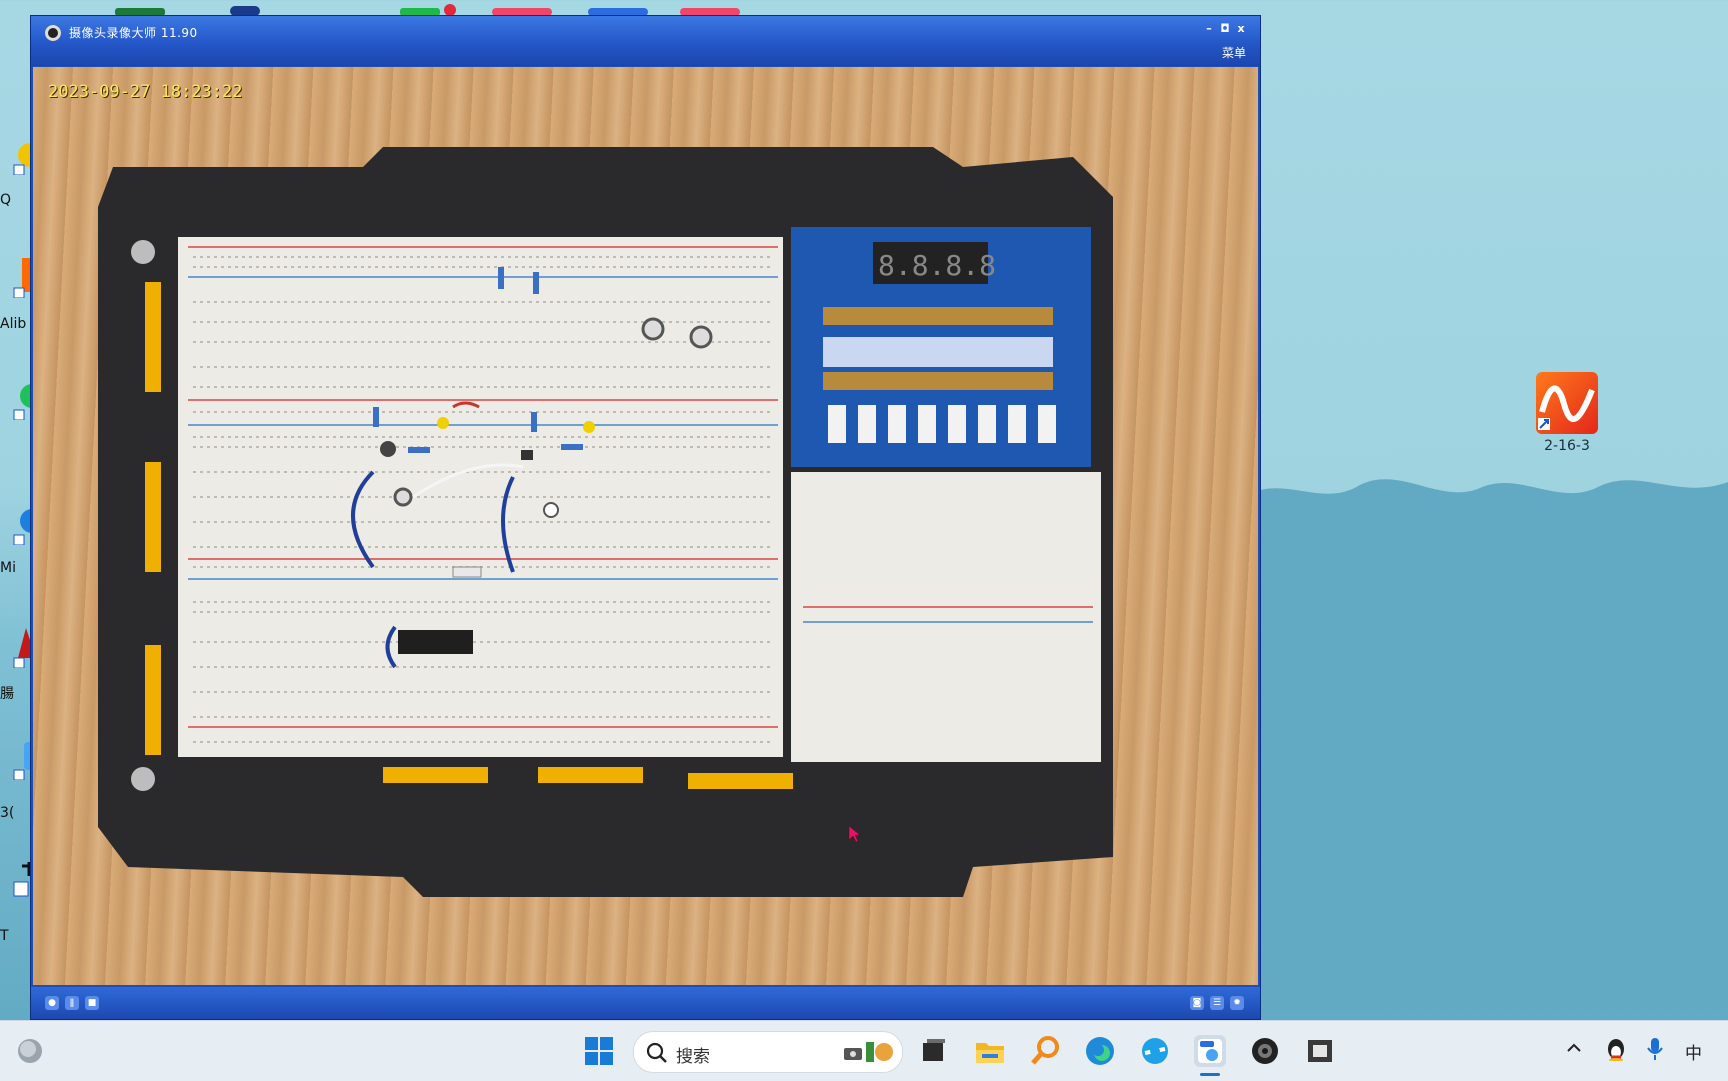 This screenshot has height=1081, width=1728. I want to click on desktop-icon-label: Mi, so click(8, 568).